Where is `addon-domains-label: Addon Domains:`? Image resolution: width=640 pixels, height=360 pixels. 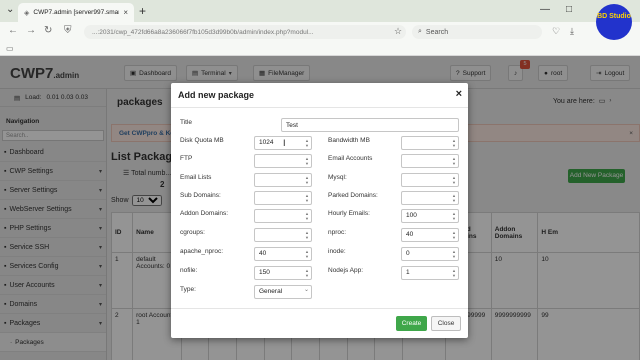
addon-domains-label: Addon Domains: is located at coordinates (204, 213).